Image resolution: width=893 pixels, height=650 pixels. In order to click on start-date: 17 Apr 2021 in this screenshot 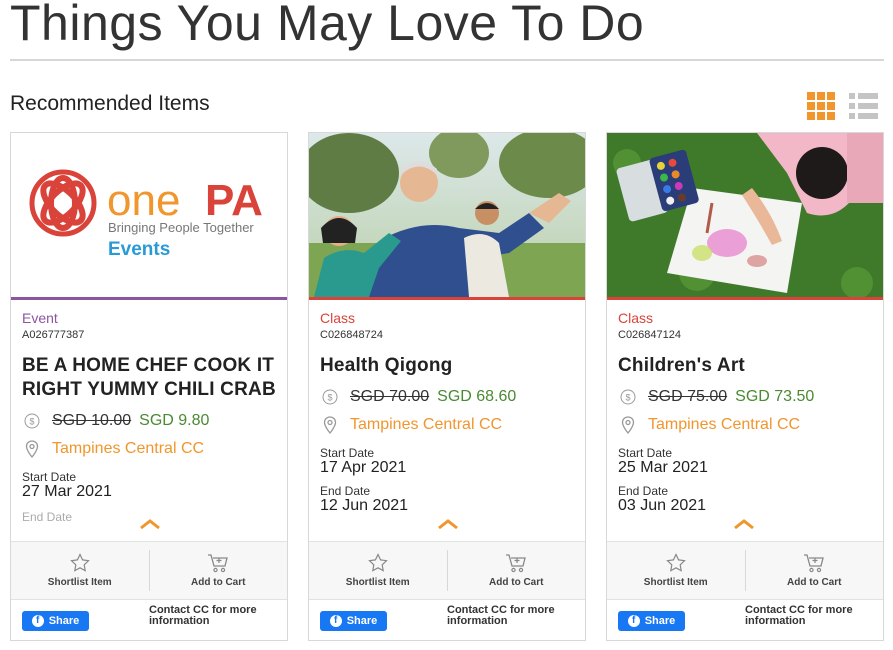, I will do `click(363, 467)`.